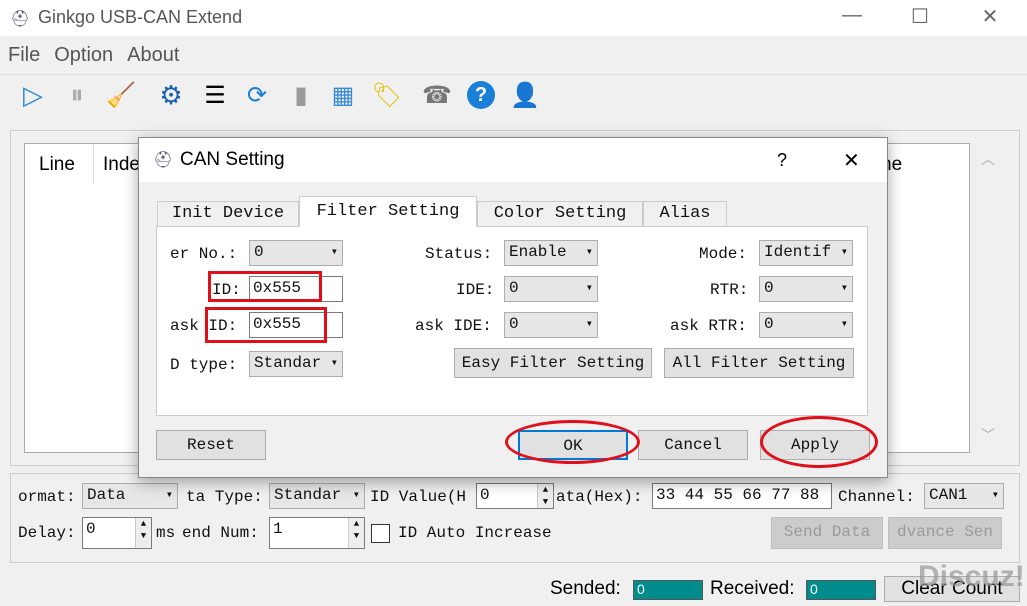  Describe the element at coordinates (204, 365) in the screenshot. I see `id-type-label: D type:` at that location.